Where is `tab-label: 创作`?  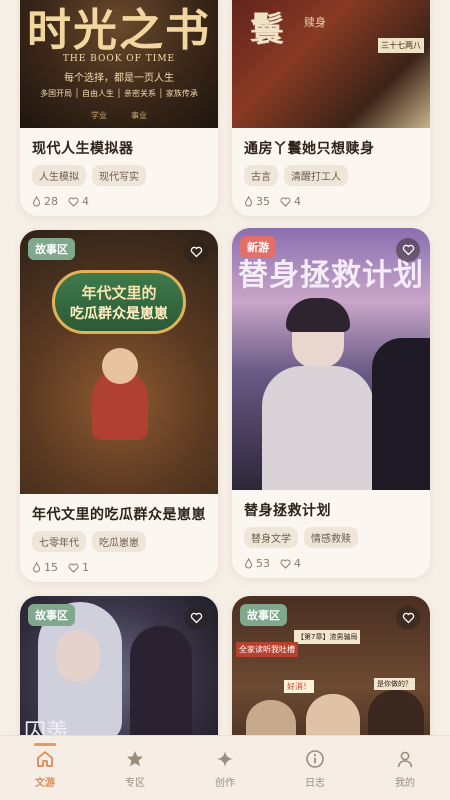 tab-label: 创作 is located at coordinates (225, 783).